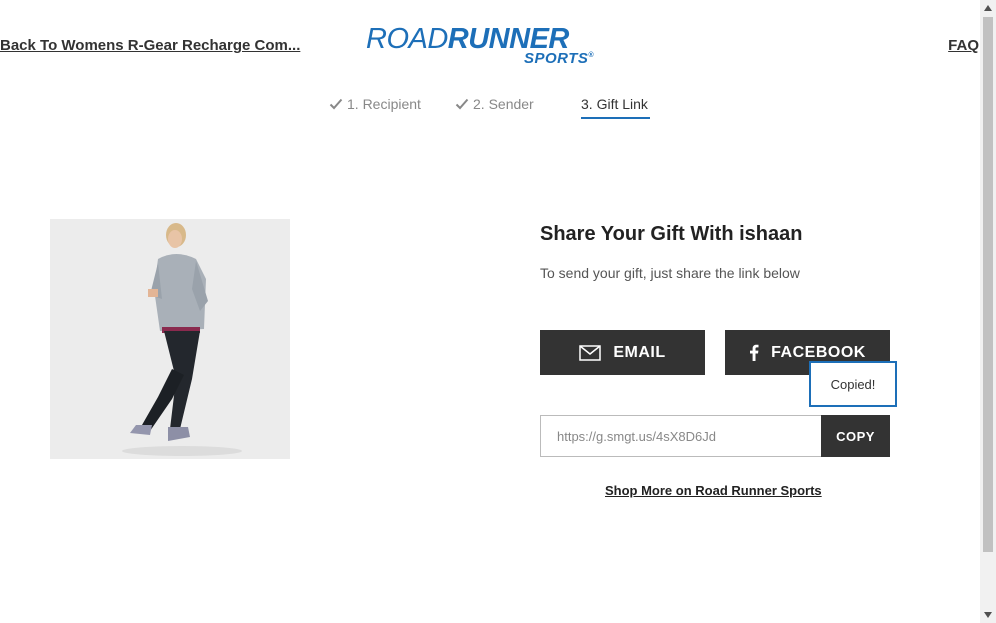 This screenshot has width=996, height=623. Describe the element at coordinates (855, 436) in the screenshot. I see `copy-button: COPY` at that location.